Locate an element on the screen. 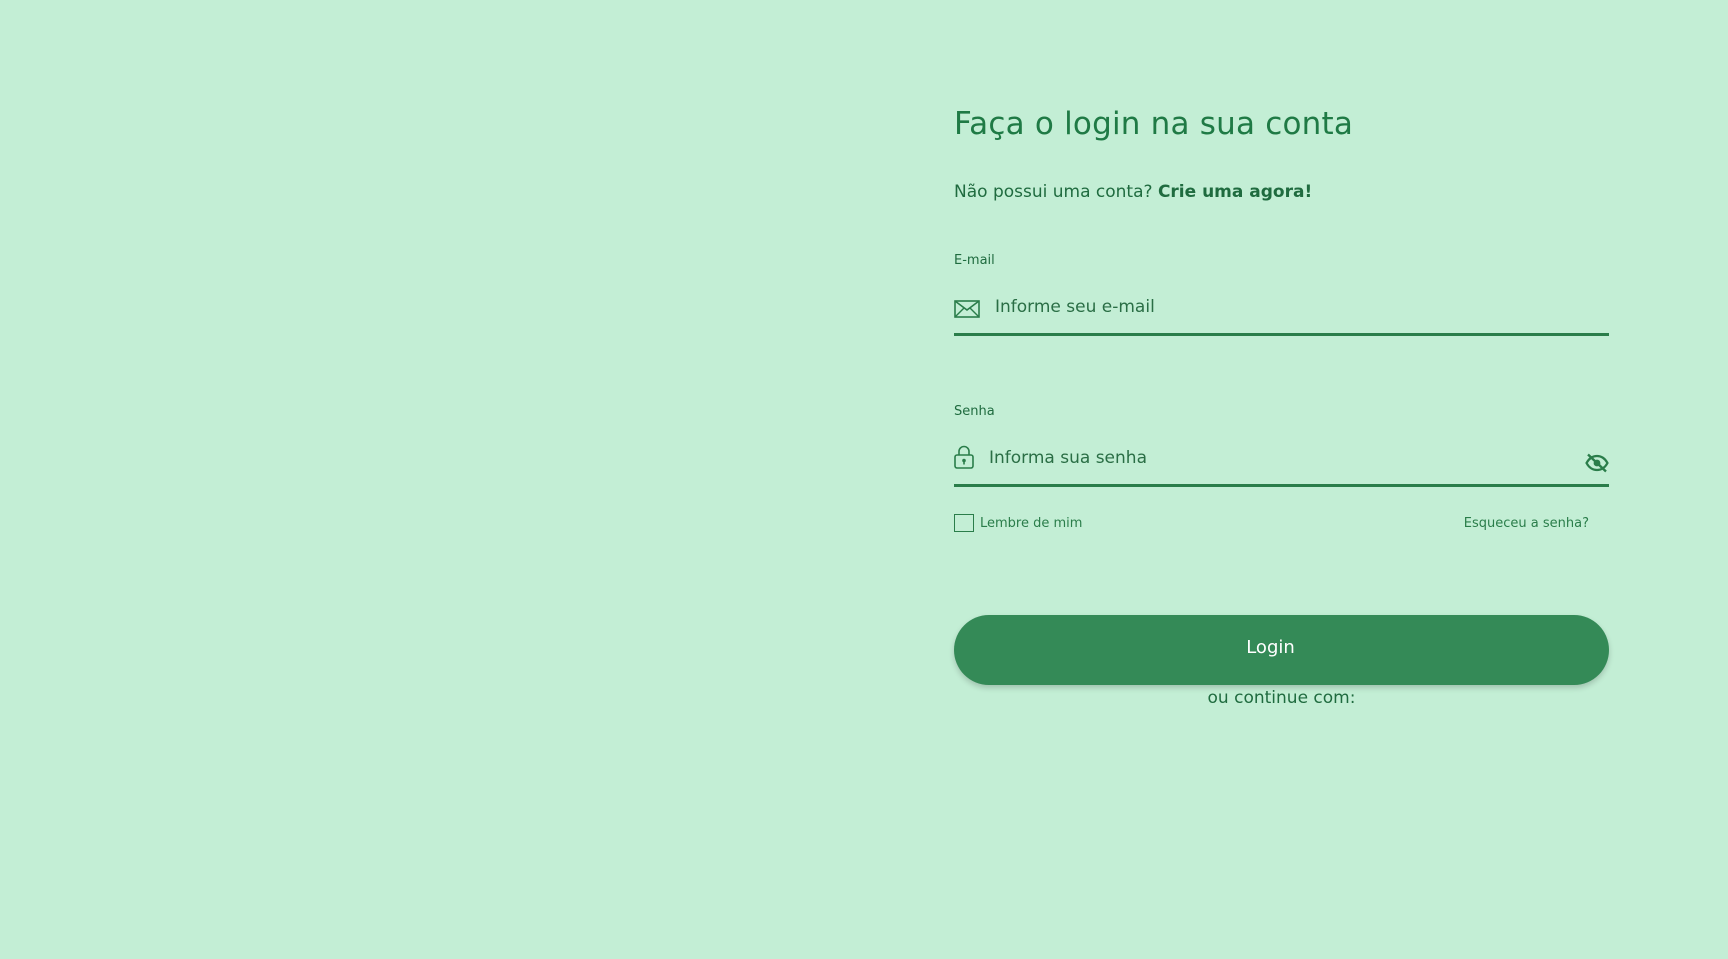 Image resolution: width=1728 pixels, height=959 pixels. page-title: Faça o login na sua conta is located at coordinates (1154, 124).